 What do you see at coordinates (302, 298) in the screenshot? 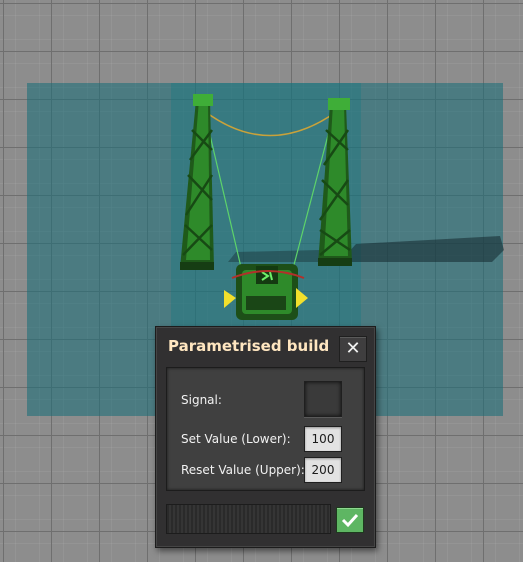
I see `output-arrow-icon` at bounding box center [302, 298].